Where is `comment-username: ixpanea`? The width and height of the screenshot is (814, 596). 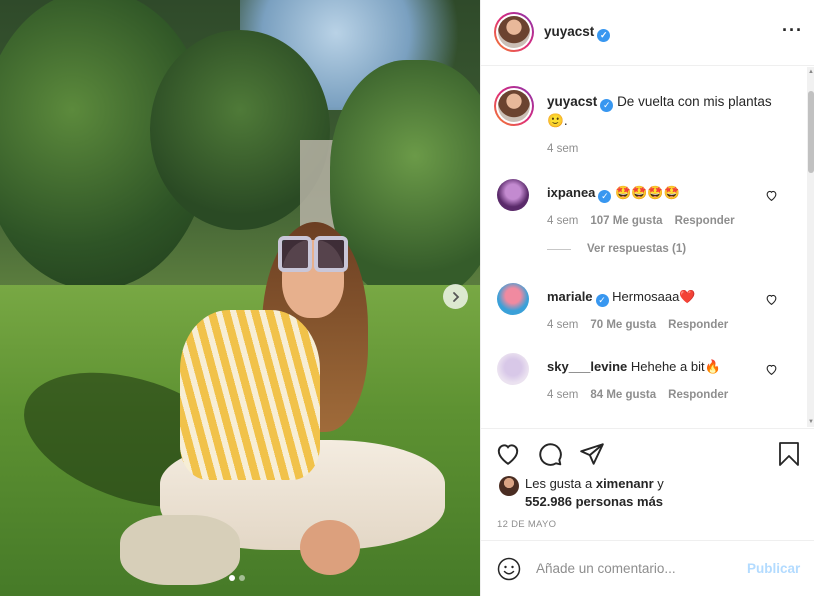 comment-username: ixpanea is located at coordinates (571, 192).